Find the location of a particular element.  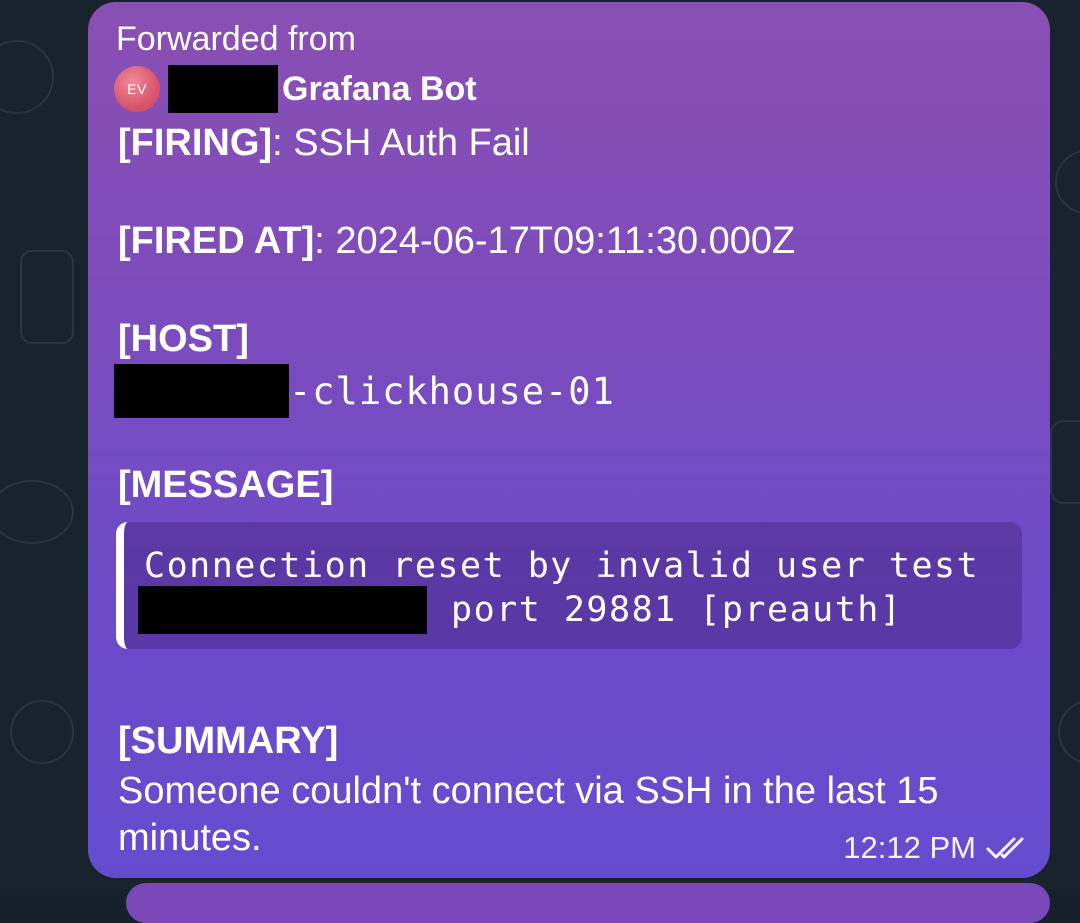

next-message-bubble is located at coordinates (588, 903).